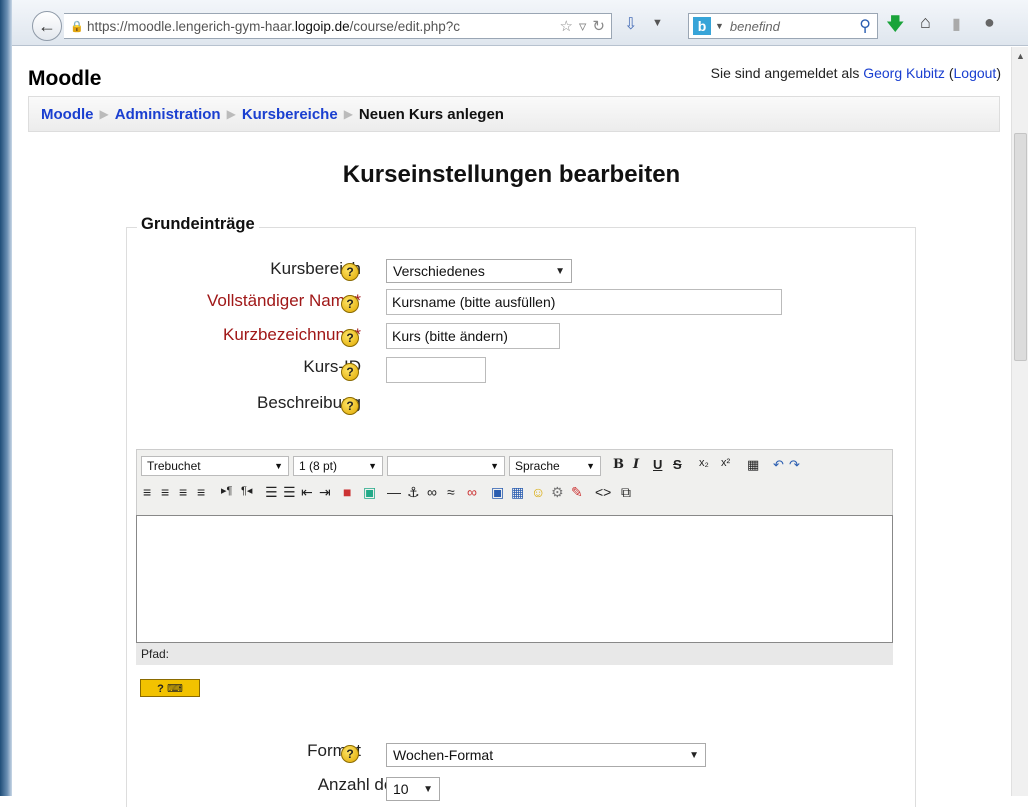 The width and height of the screenshot is (1028, 807). Describe the element at coordinates (603, 492) in the screenshot. I see `html-source-icon: <>` at that location.